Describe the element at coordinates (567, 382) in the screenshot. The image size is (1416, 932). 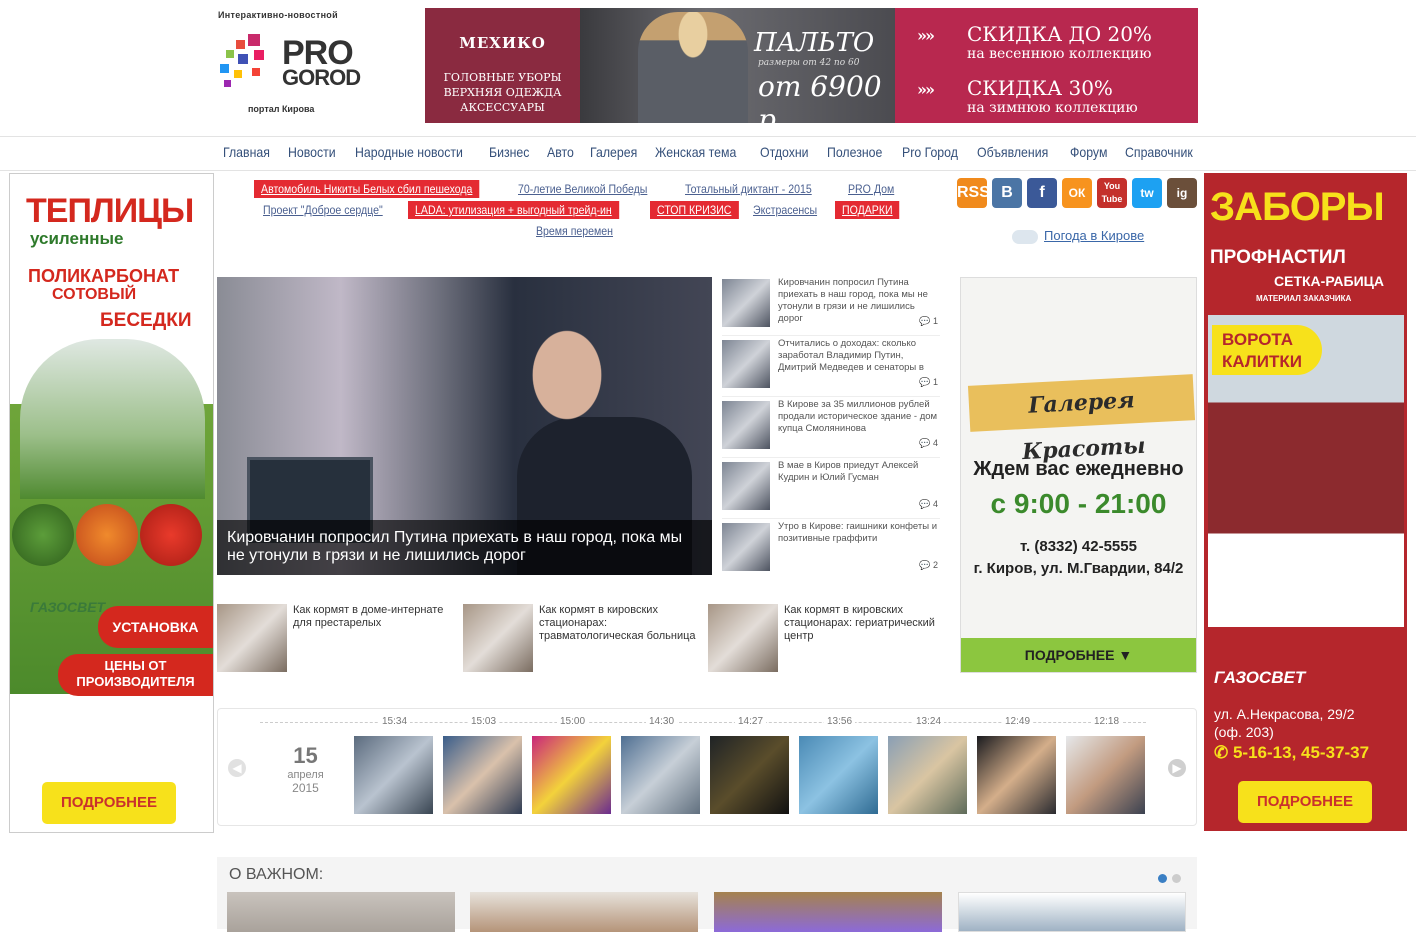
I see `photo-person-head` at that location.